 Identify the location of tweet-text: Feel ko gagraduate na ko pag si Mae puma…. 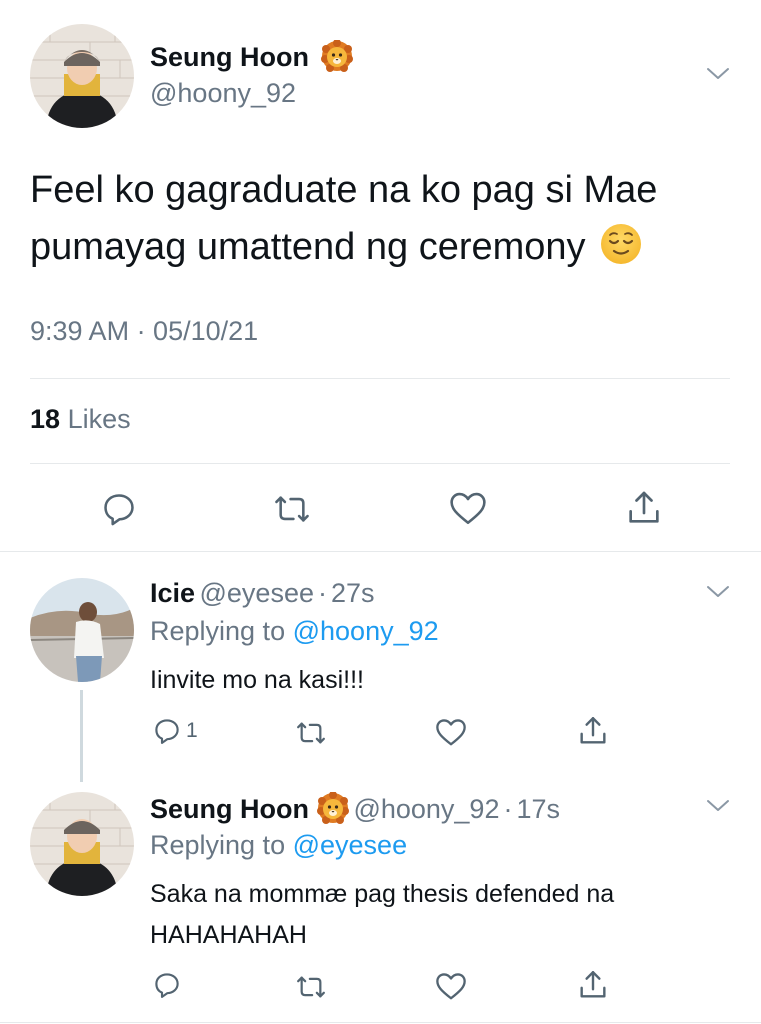
(380, 219).